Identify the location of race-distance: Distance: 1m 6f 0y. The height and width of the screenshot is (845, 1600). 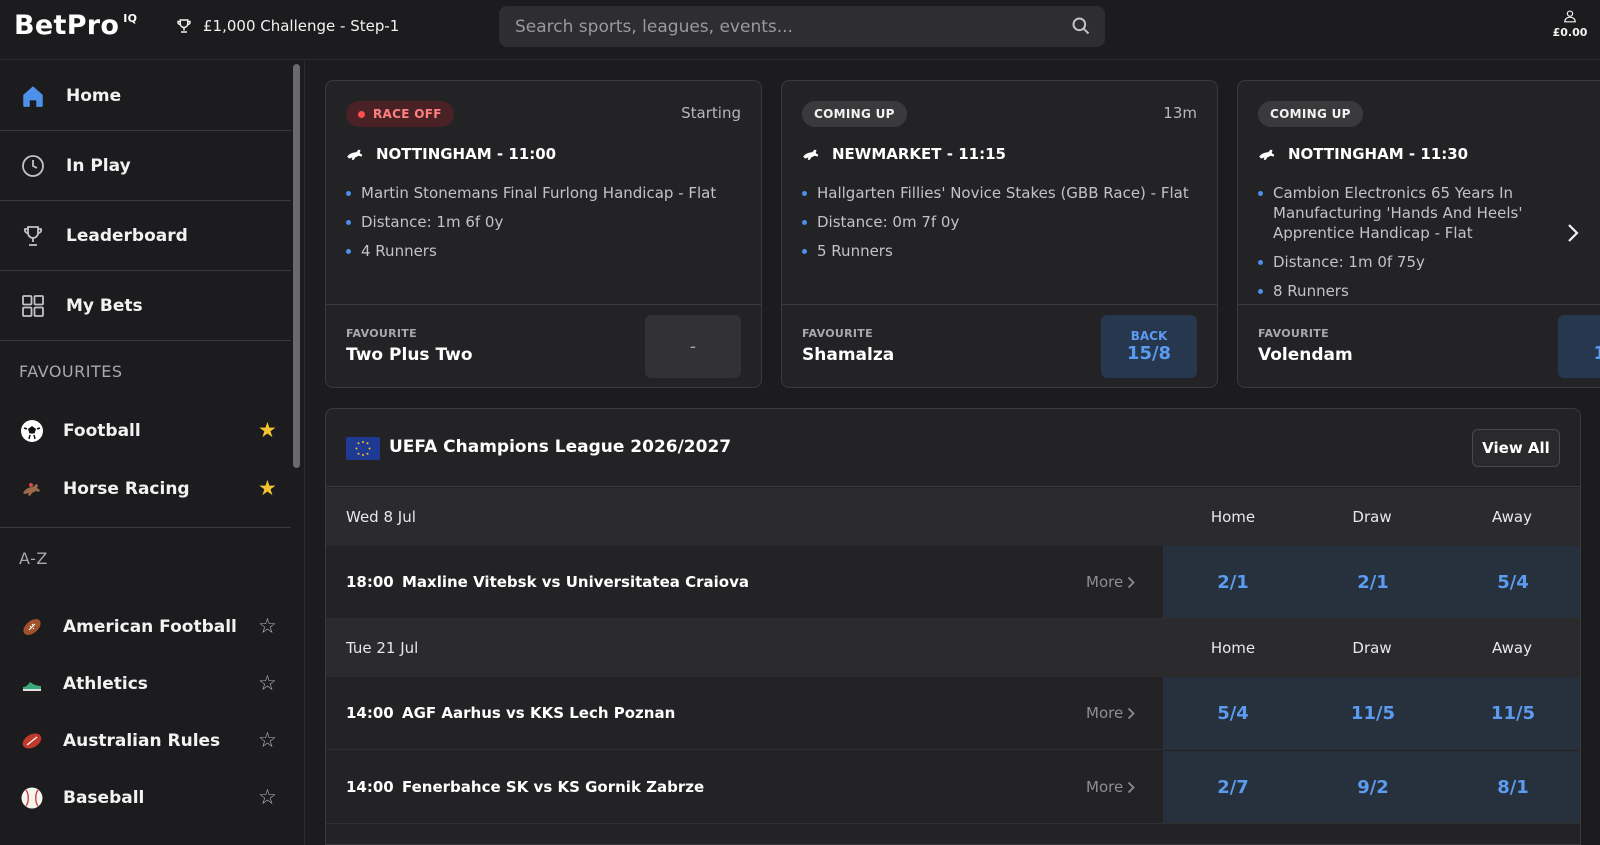
(551, 222).